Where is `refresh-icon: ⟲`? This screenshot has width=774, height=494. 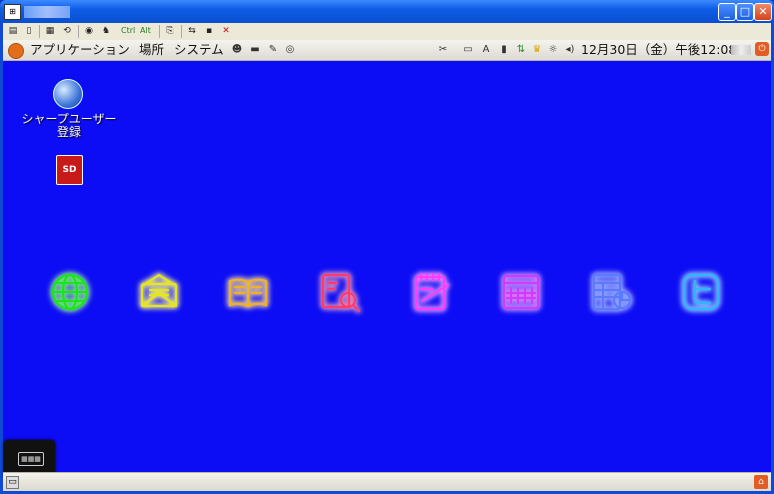
refresh-icon: ⟲ is located at coordinates (67, 31).